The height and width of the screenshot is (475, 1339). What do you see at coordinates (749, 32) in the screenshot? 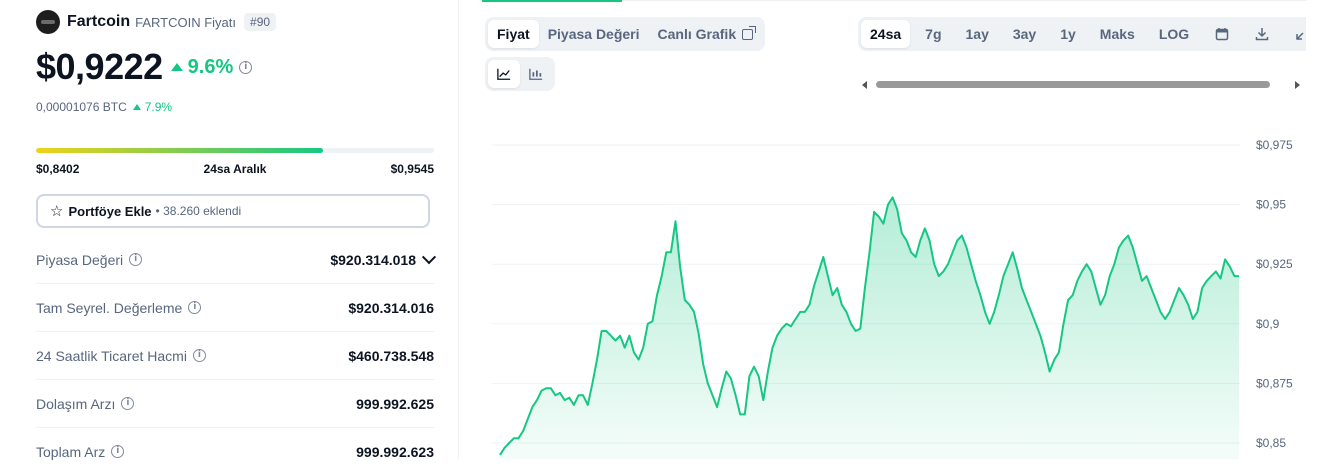
I see `external-link-icon` at bounding box center [749, 32].